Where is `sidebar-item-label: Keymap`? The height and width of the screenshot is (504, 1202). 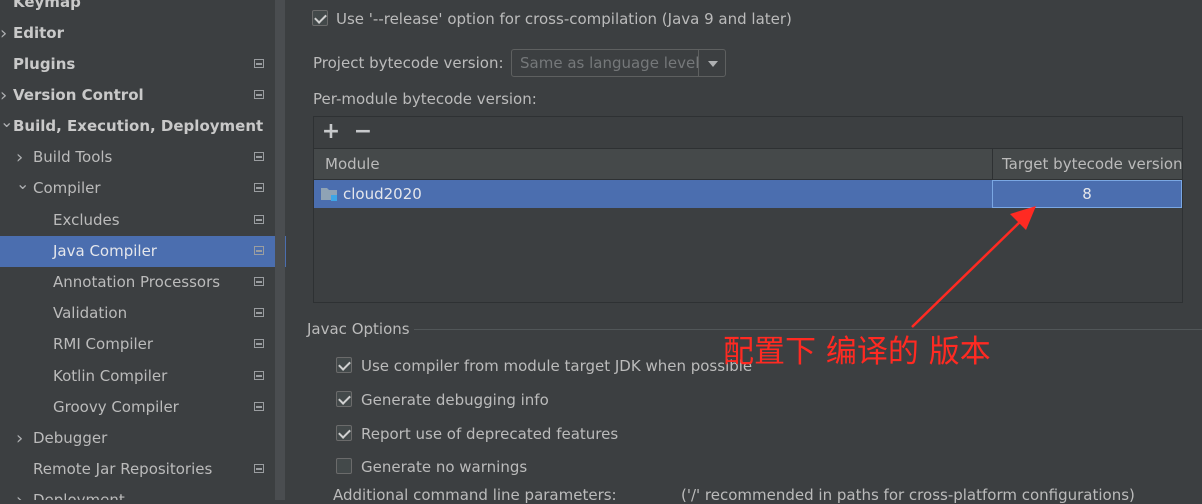
sidebar-item-label: Keymap is located at coordinates (47, 5).